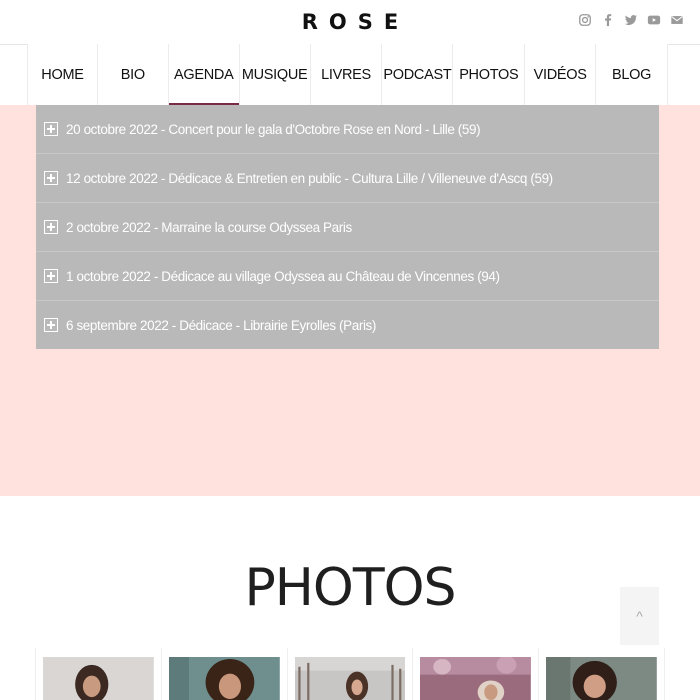 This screenshot has width=700, height=700. What do you see at coordinates (274, 74) in the screenshot?
I see `nav-item-musique: MUSIQUE` at bounding box center [274, 74].